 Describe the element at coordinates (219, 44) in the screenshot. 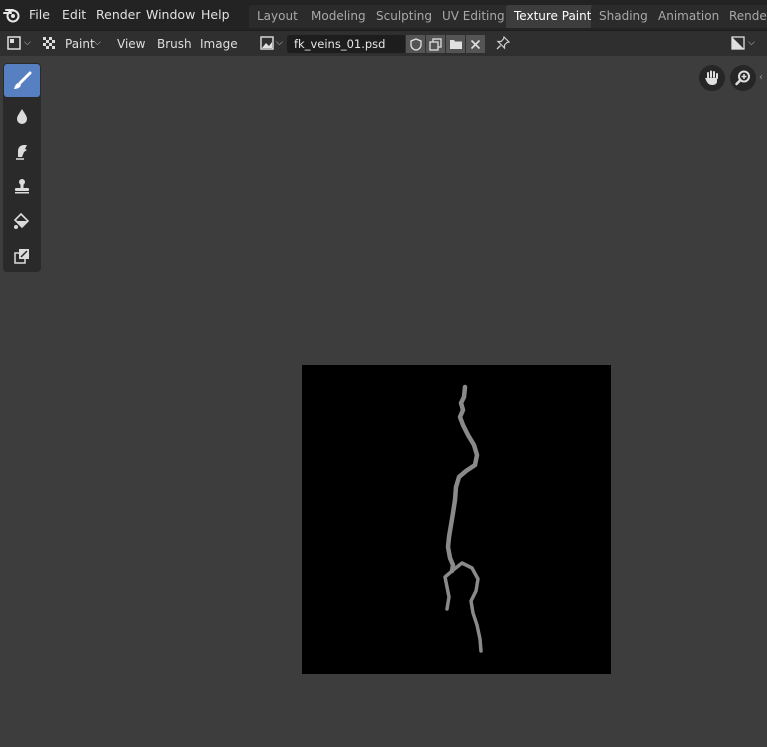

I see `image-menu: Image` at that location.